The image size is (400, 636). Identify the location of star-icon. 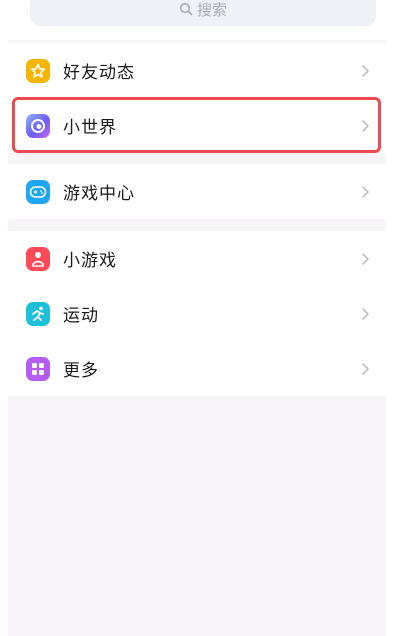
(38, 70).